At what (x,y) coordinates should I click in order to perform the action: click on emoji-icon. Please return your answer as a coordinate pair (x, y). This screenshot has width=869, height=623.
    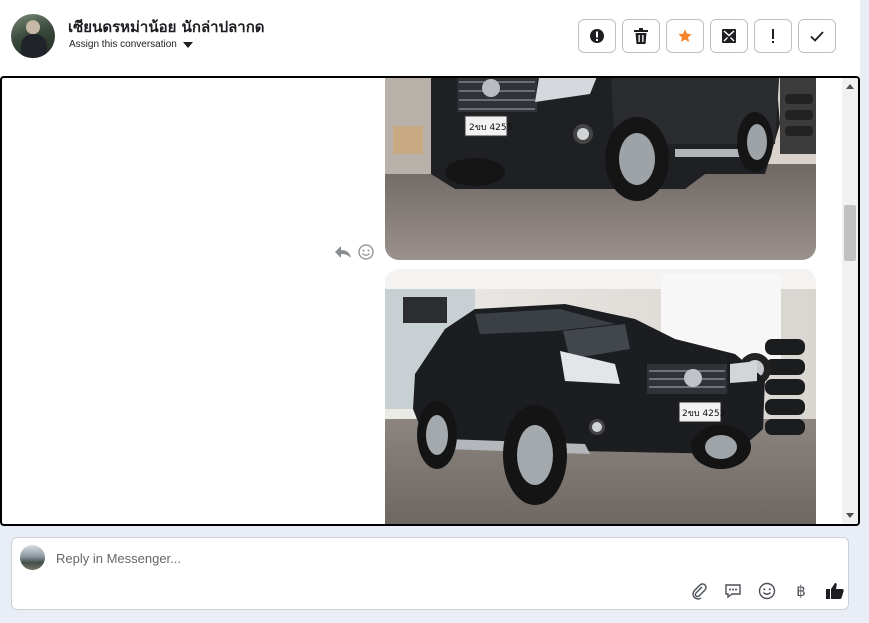
    Looking at the image, I should click on (767, 591).